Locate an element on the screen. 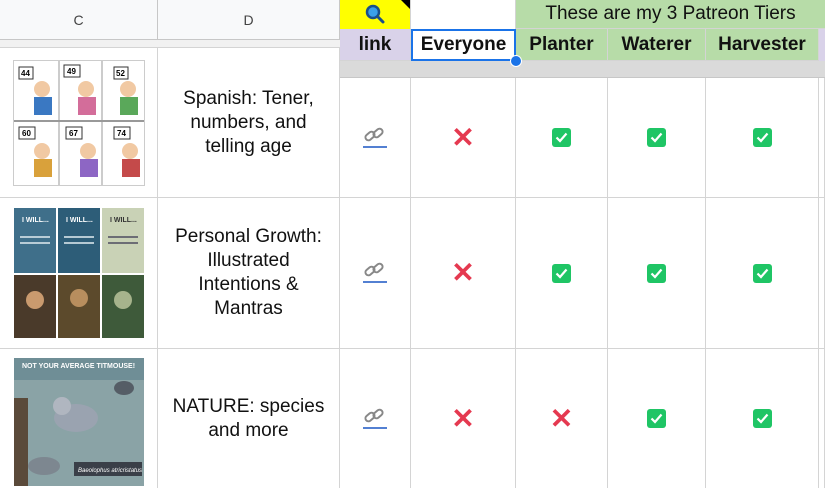 The width and height of the screenshot is (825, 488). row2-planter-cell is located at coordinates (562, 273).